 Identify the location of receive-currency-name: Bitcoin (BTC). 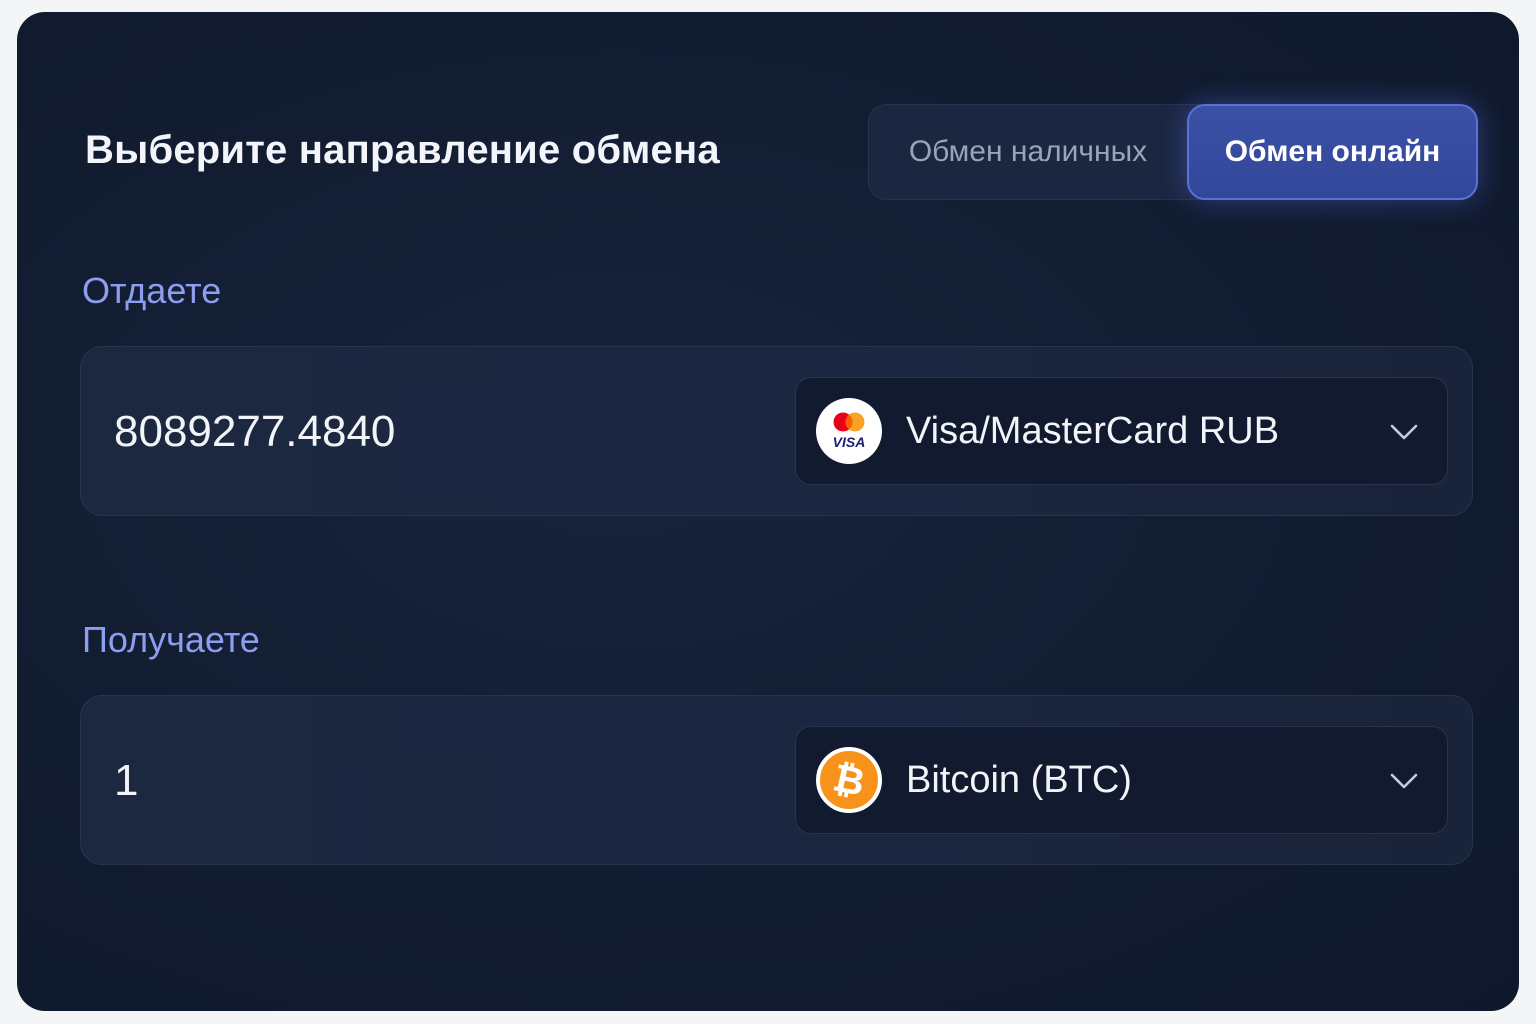
(1019, 779).